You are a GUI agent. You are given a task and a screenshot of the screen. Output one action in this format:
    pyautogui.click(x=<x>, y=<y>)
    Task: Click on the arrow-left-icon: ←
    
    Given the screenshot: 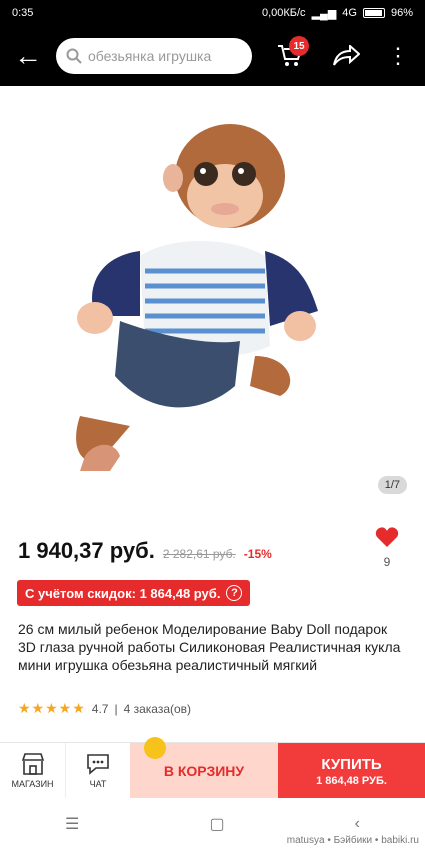 What is the action you would take?
    pyautogui.click(x=28, y=55)
    